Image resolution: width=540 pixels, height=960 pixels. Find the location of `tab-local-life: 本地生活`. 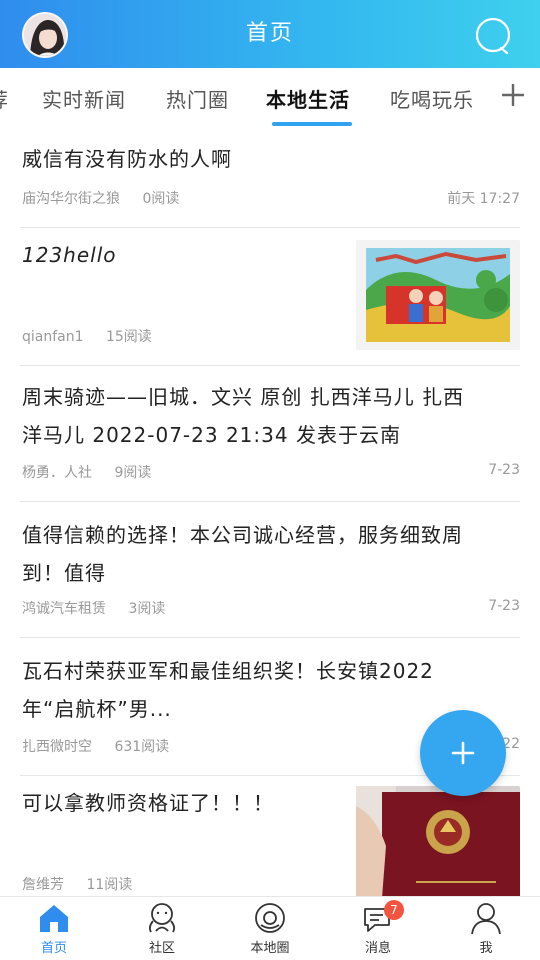

tab-local-life: 本地生活 is located at coordinates (308, 98).